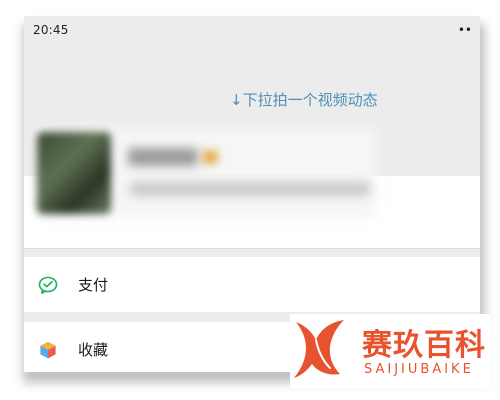 This screenshot has width=500, height=400. I want to click on status-time: 20:45, so click(51, 30).